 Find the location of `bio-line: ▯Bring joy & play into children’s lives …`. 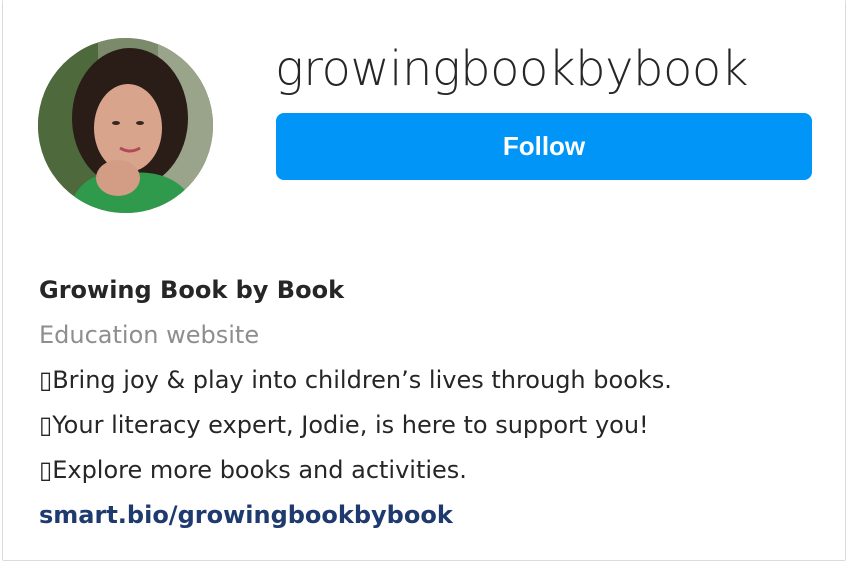

bio-line: ▯Bring joy & play into children’s lives … is located at coordinates (355, 380).